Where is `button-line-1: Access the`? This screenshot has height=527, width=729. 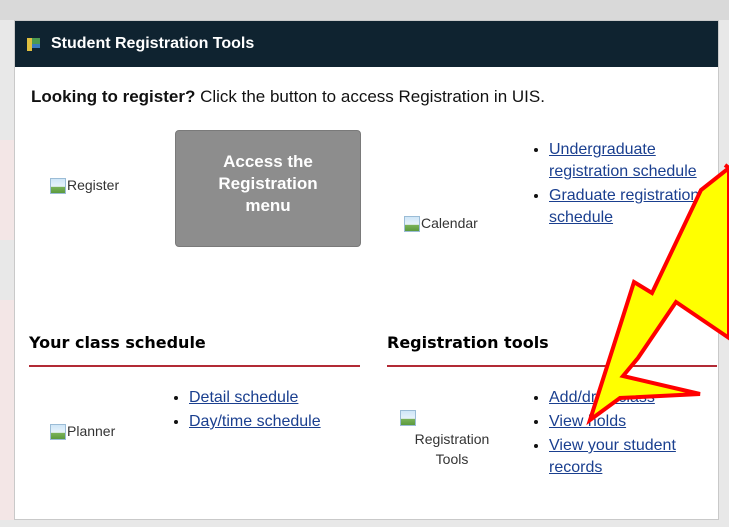
button-line-1: Access the is located at coordinates (268, 161).